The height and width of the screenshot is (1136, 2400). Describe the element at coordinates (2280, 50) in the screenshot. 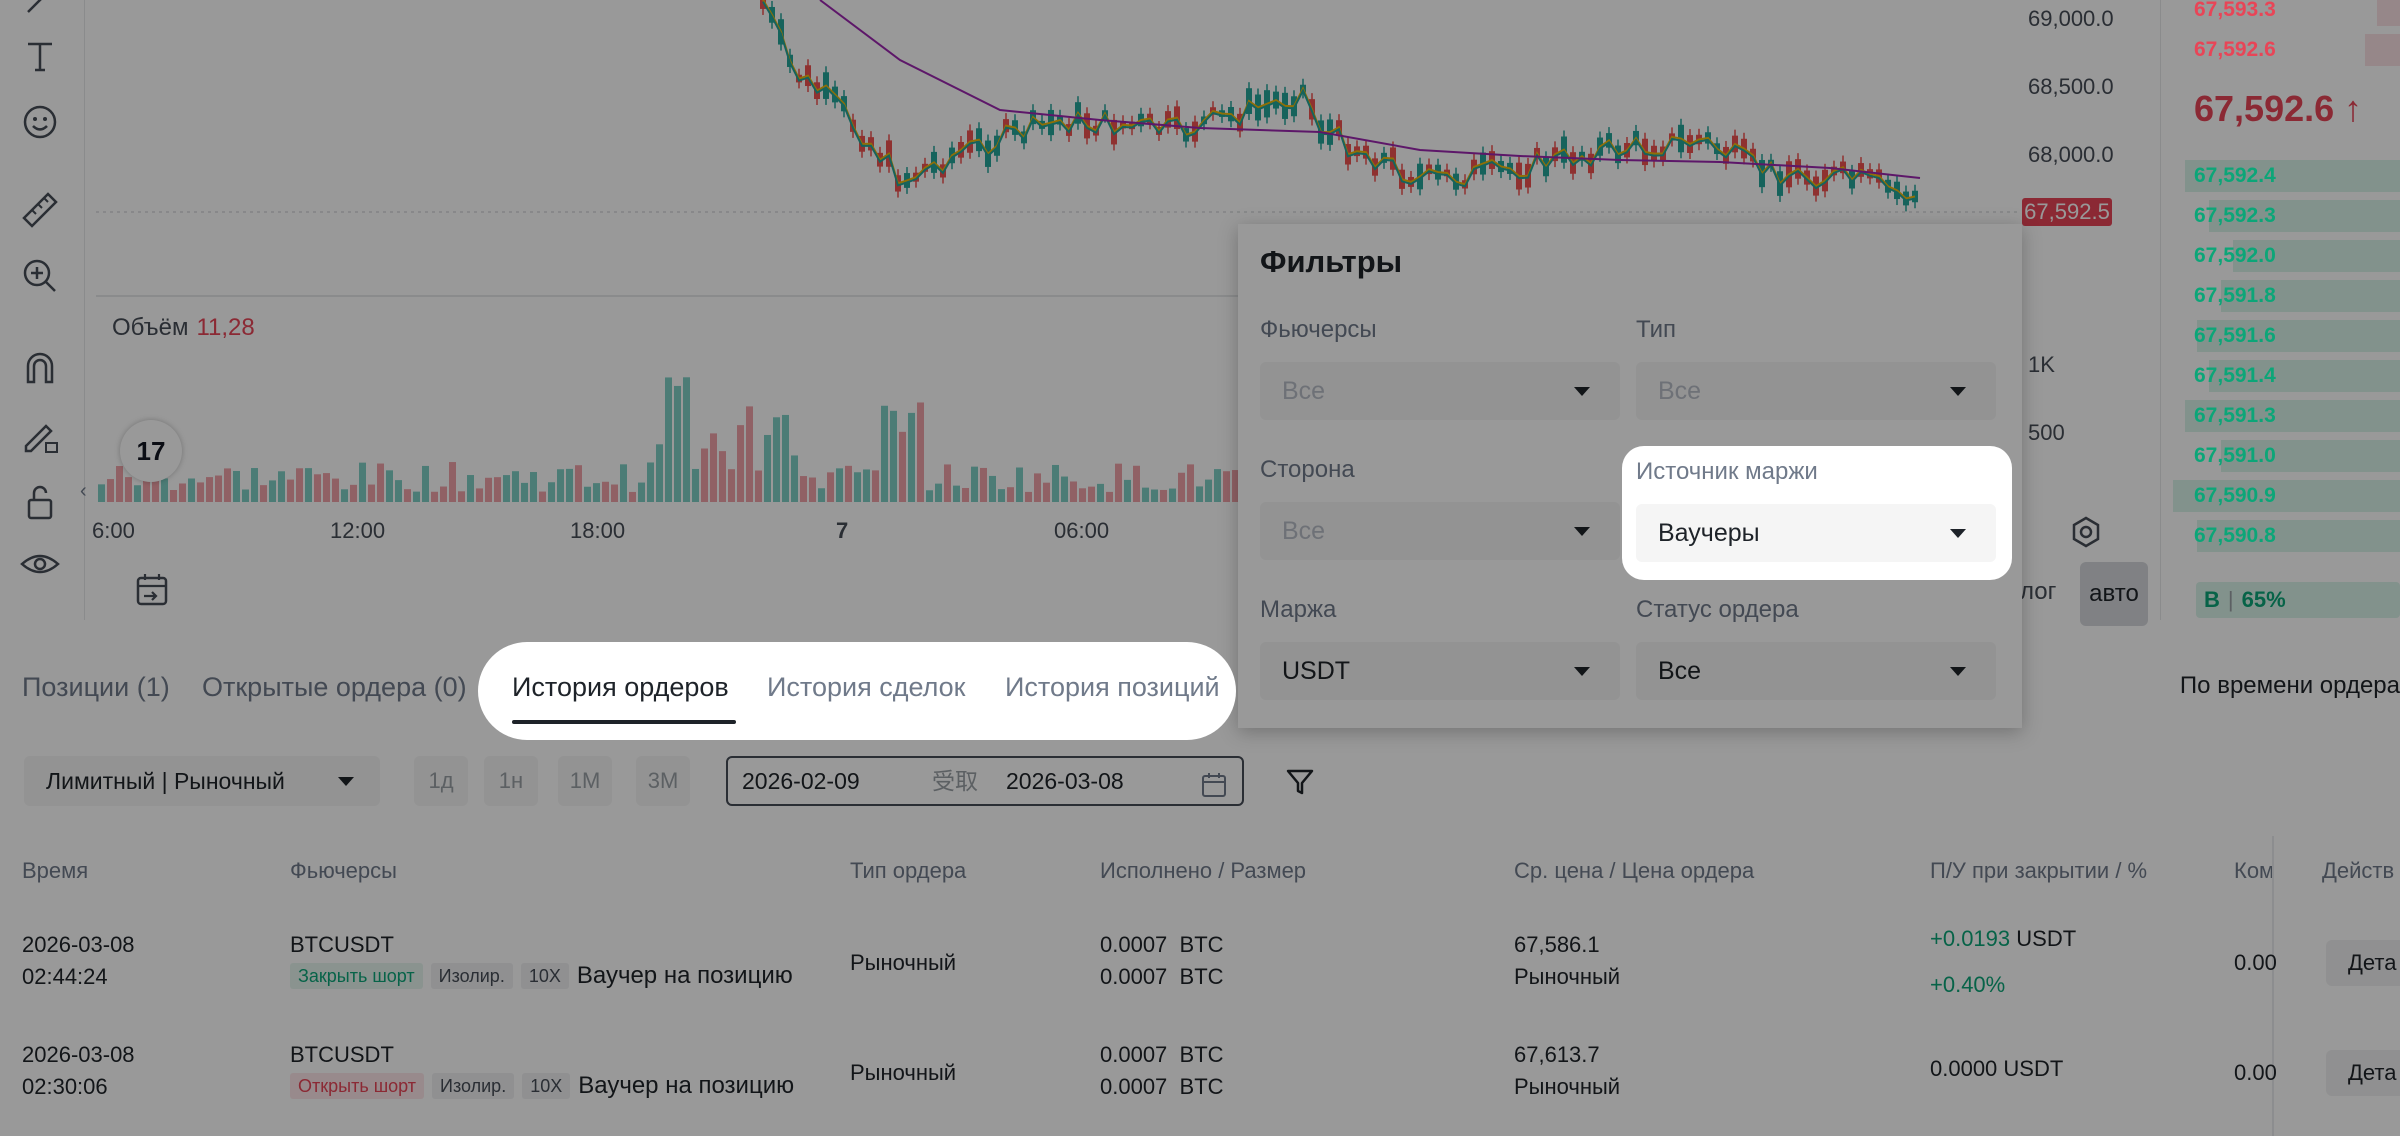

I see `ask-row: 67,592.6` at that location.